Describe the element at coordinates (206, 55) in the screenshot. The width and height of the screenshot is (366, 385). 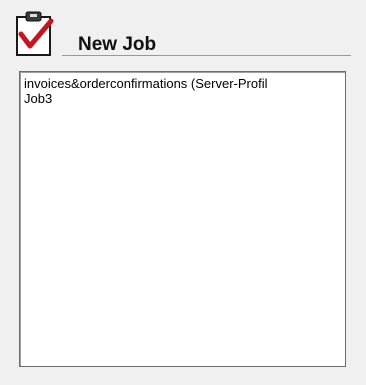
I see `title-divider` at that location.